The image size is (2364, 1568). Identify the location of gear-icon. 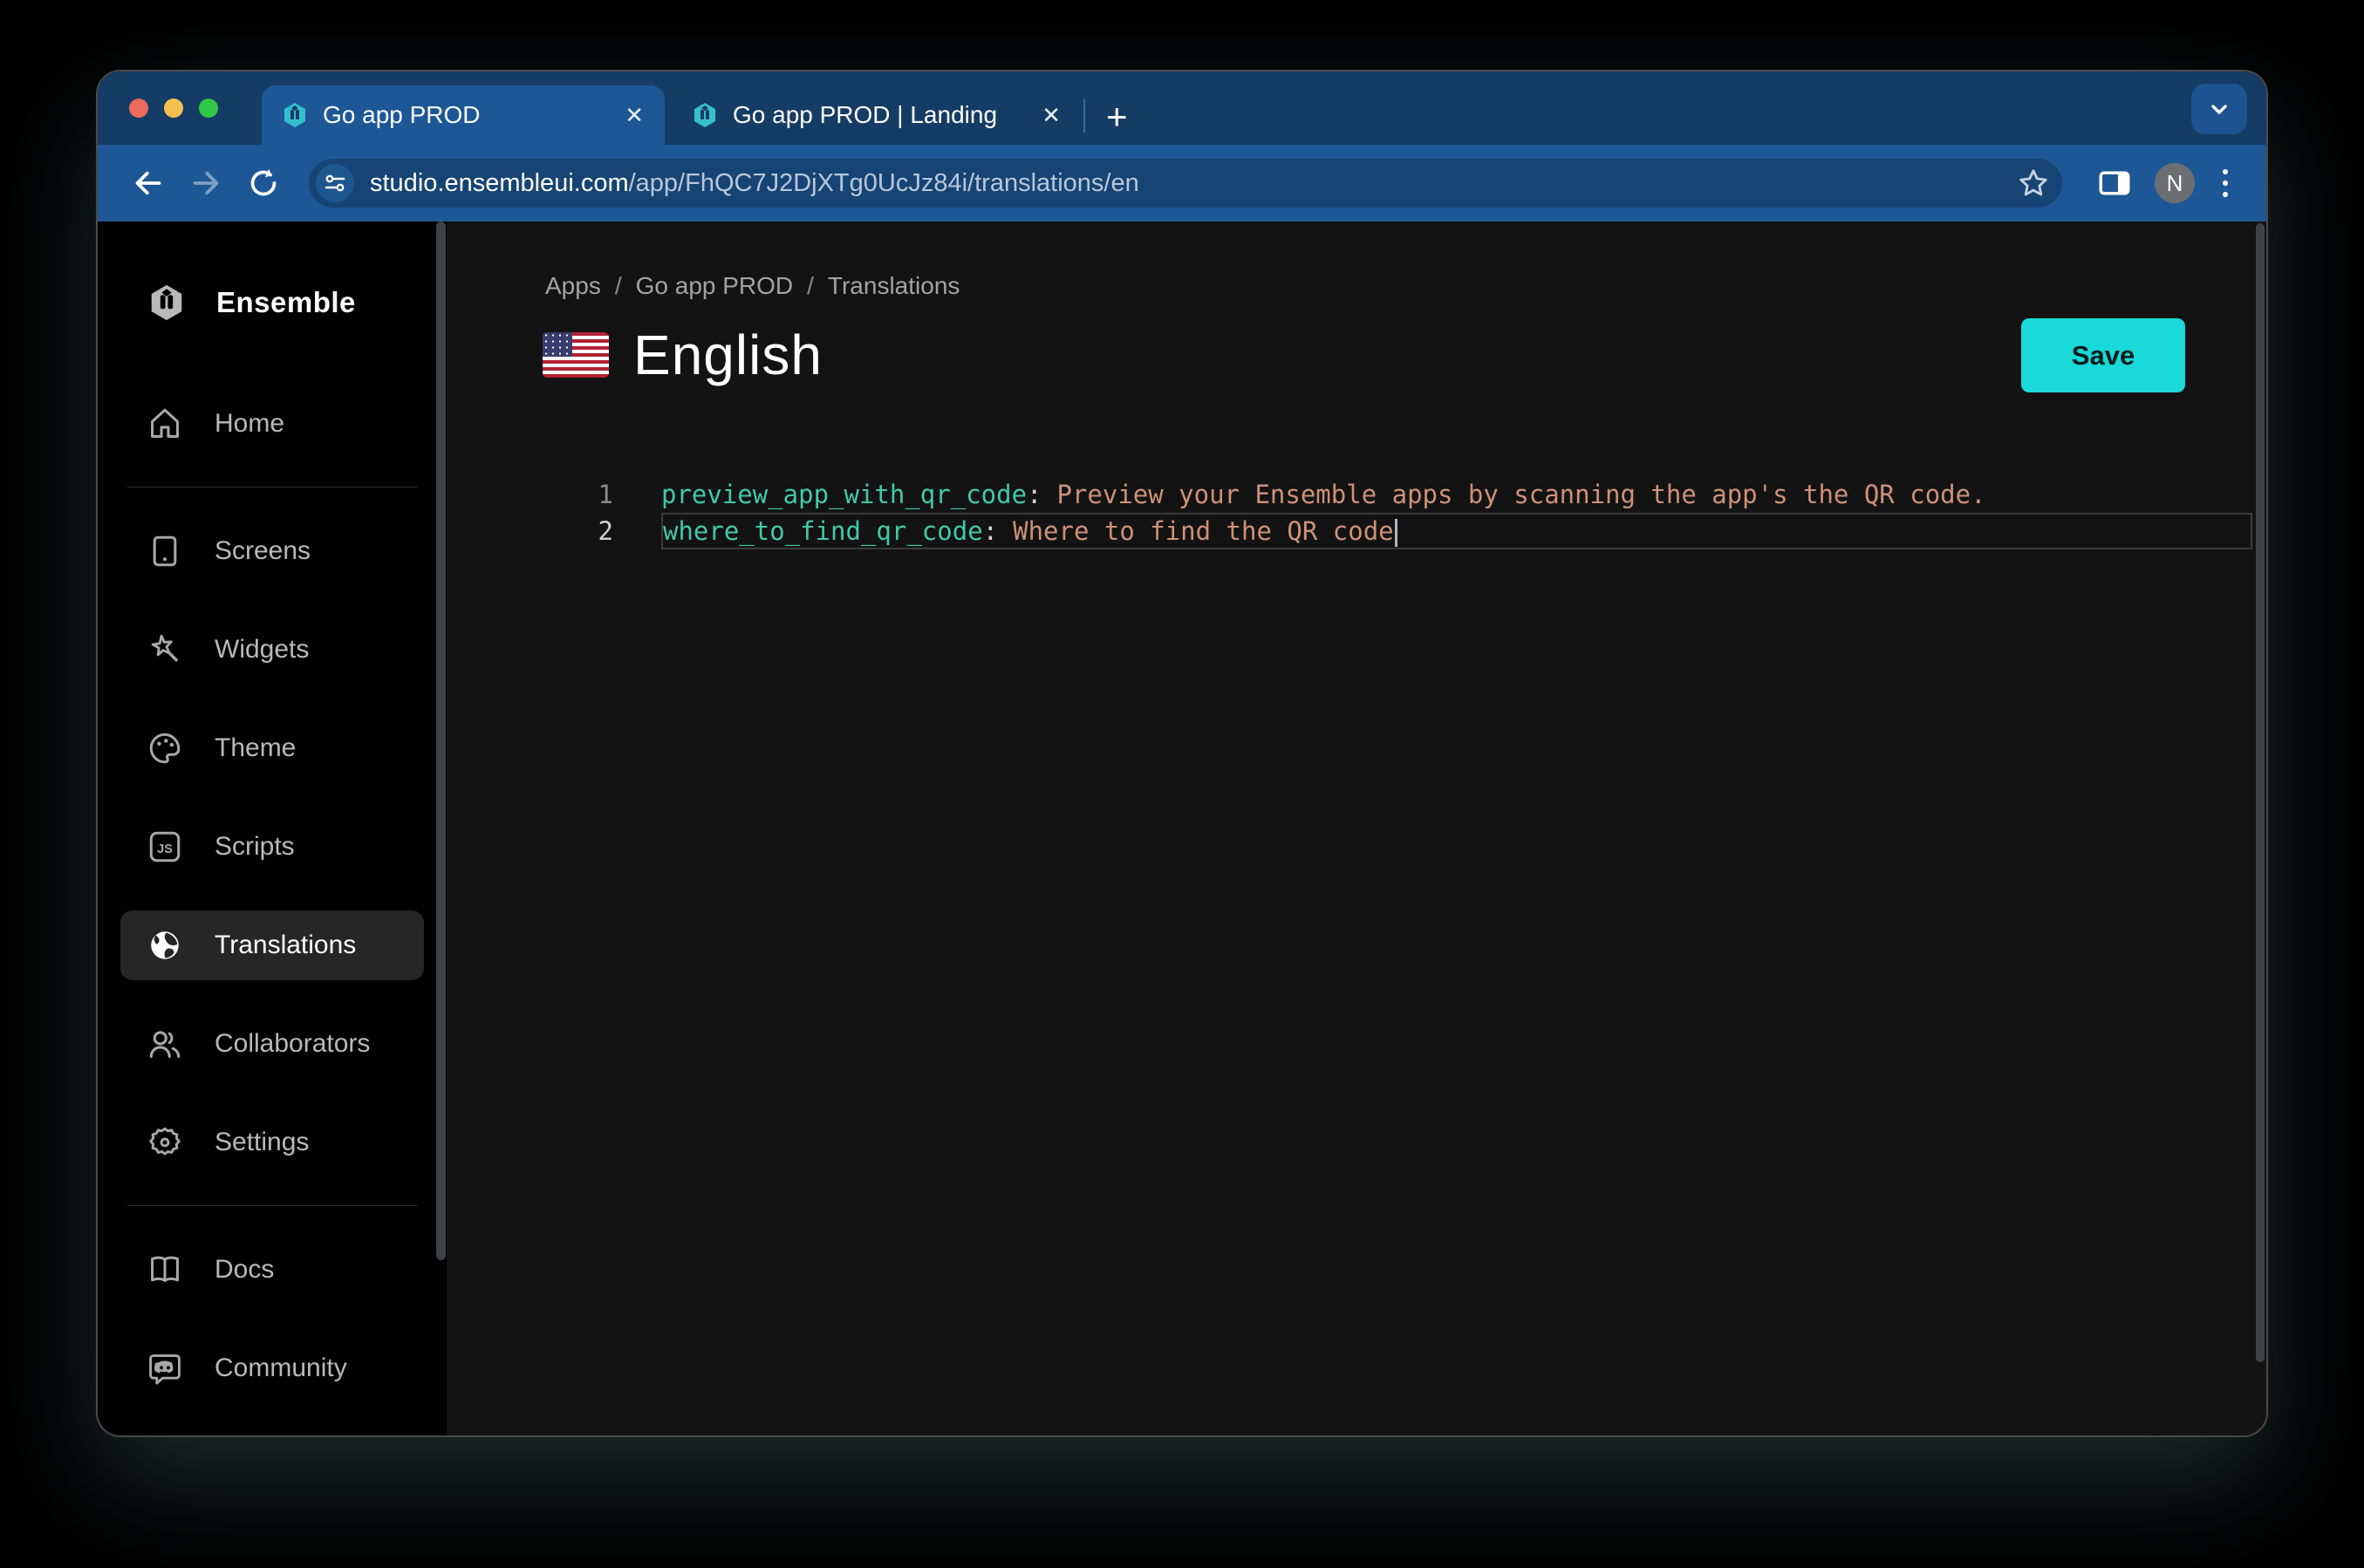
(165, 1141).